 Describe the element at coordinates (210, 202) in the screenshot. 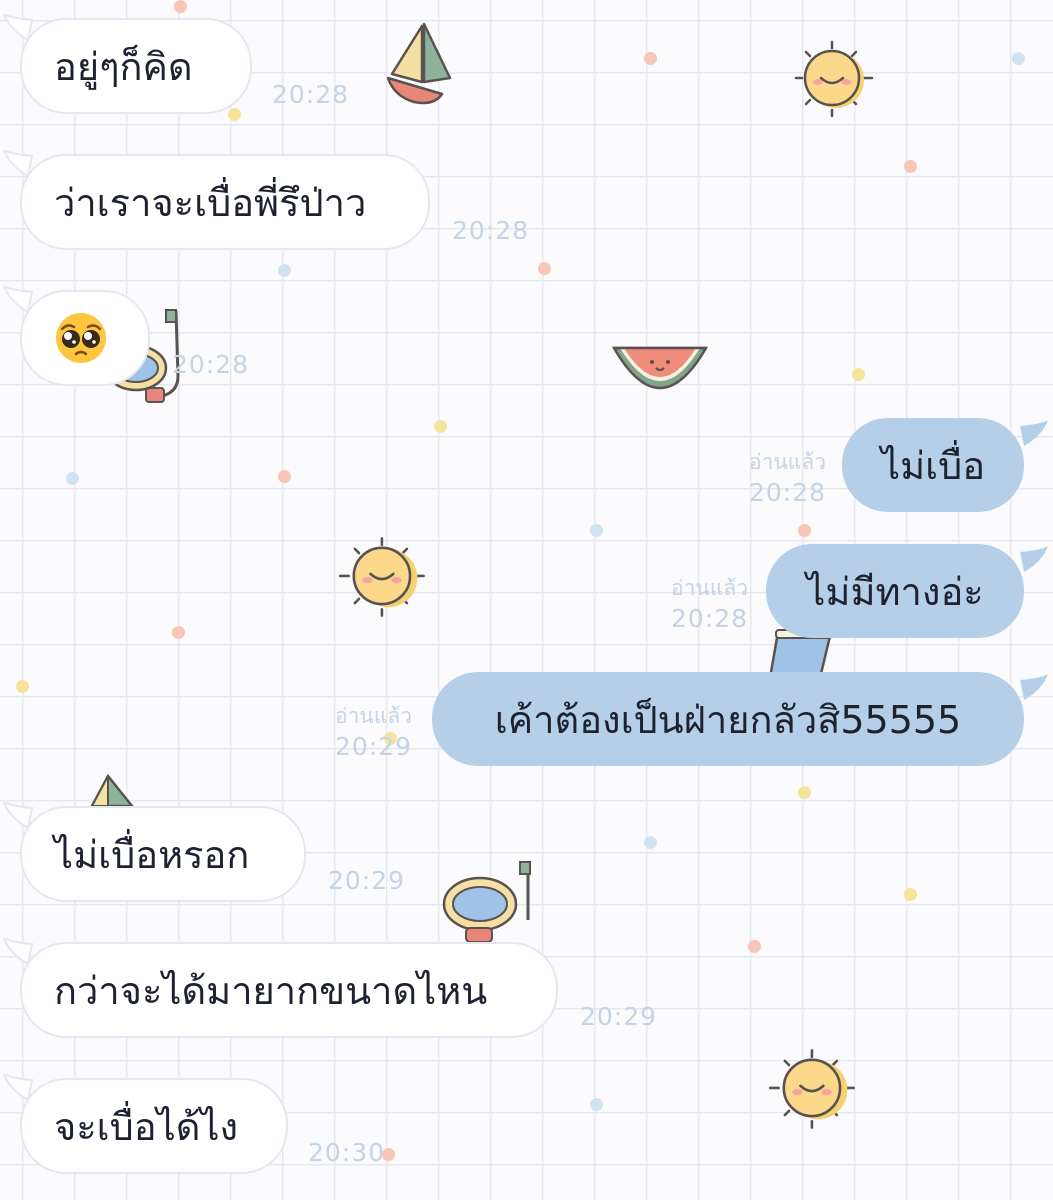

I see `message-text: ว่าเราจะเบื่อพี่รึป่าว` at that location.